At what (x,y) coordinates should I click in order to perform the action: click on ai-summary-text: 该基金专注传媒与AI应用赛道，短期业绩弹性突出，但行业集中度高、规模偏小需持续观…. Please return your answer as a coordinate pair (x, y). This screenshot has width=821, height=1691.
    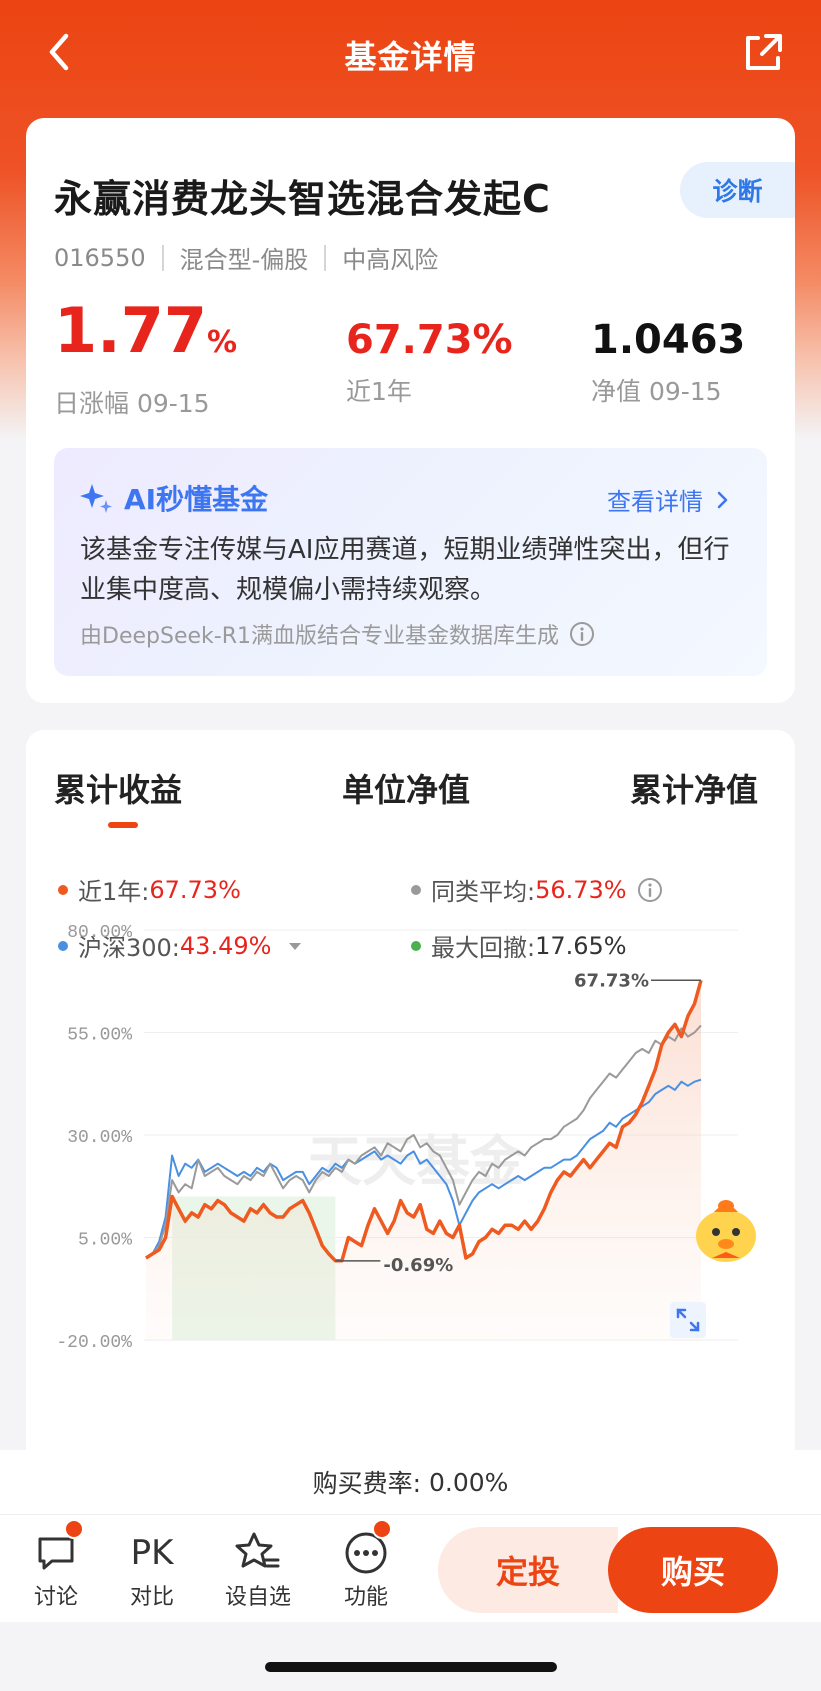
    Looking at the image, I should click on (405, 570).